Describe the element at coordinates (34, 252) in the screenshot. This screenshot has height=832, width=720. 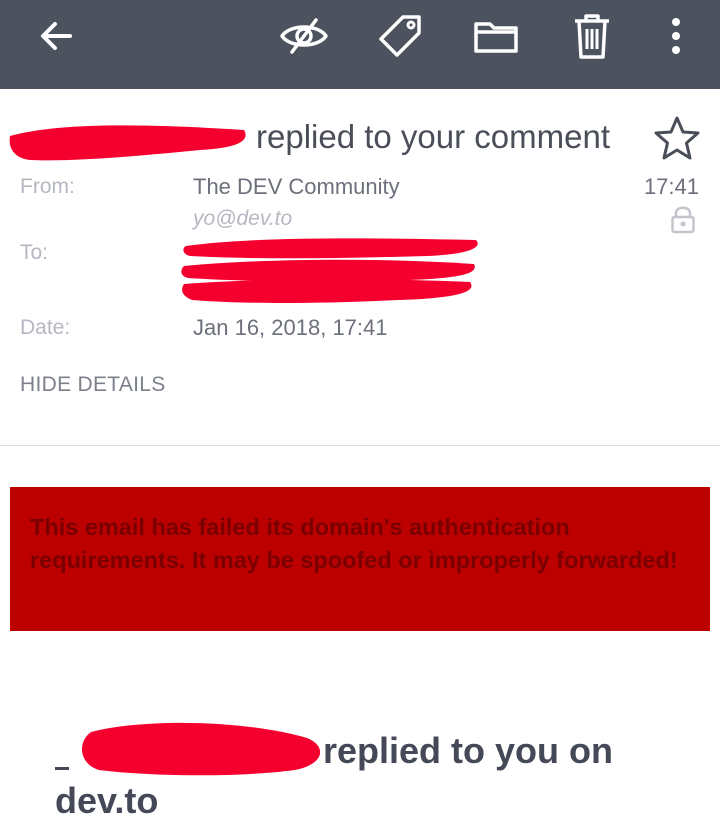
I see `to-label: To:` at that location.